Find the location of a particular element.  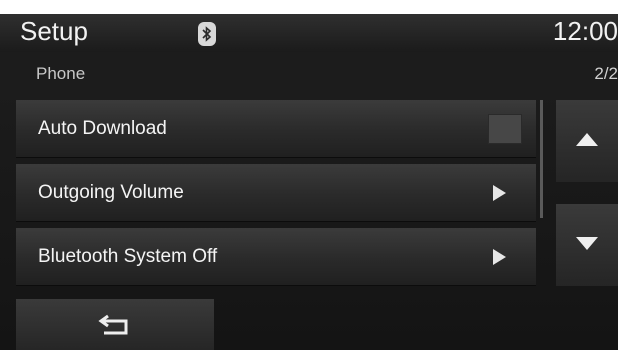

header-bar: Setup 12:00 is located at coordinates (309, 33).